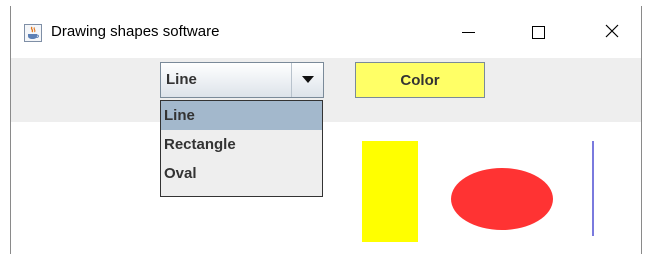  I want to click on minimize-icon, so click(468, 32).